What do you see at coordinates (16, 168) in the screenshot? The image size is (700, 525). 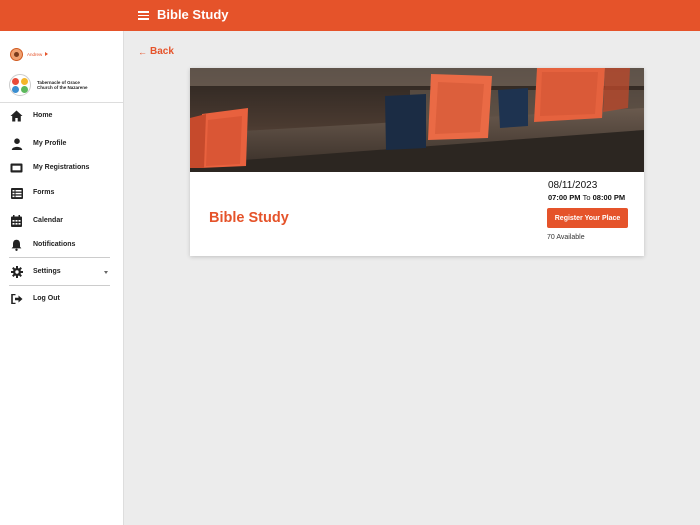 I see `ticket-icon` at bounding box center [16, 168].